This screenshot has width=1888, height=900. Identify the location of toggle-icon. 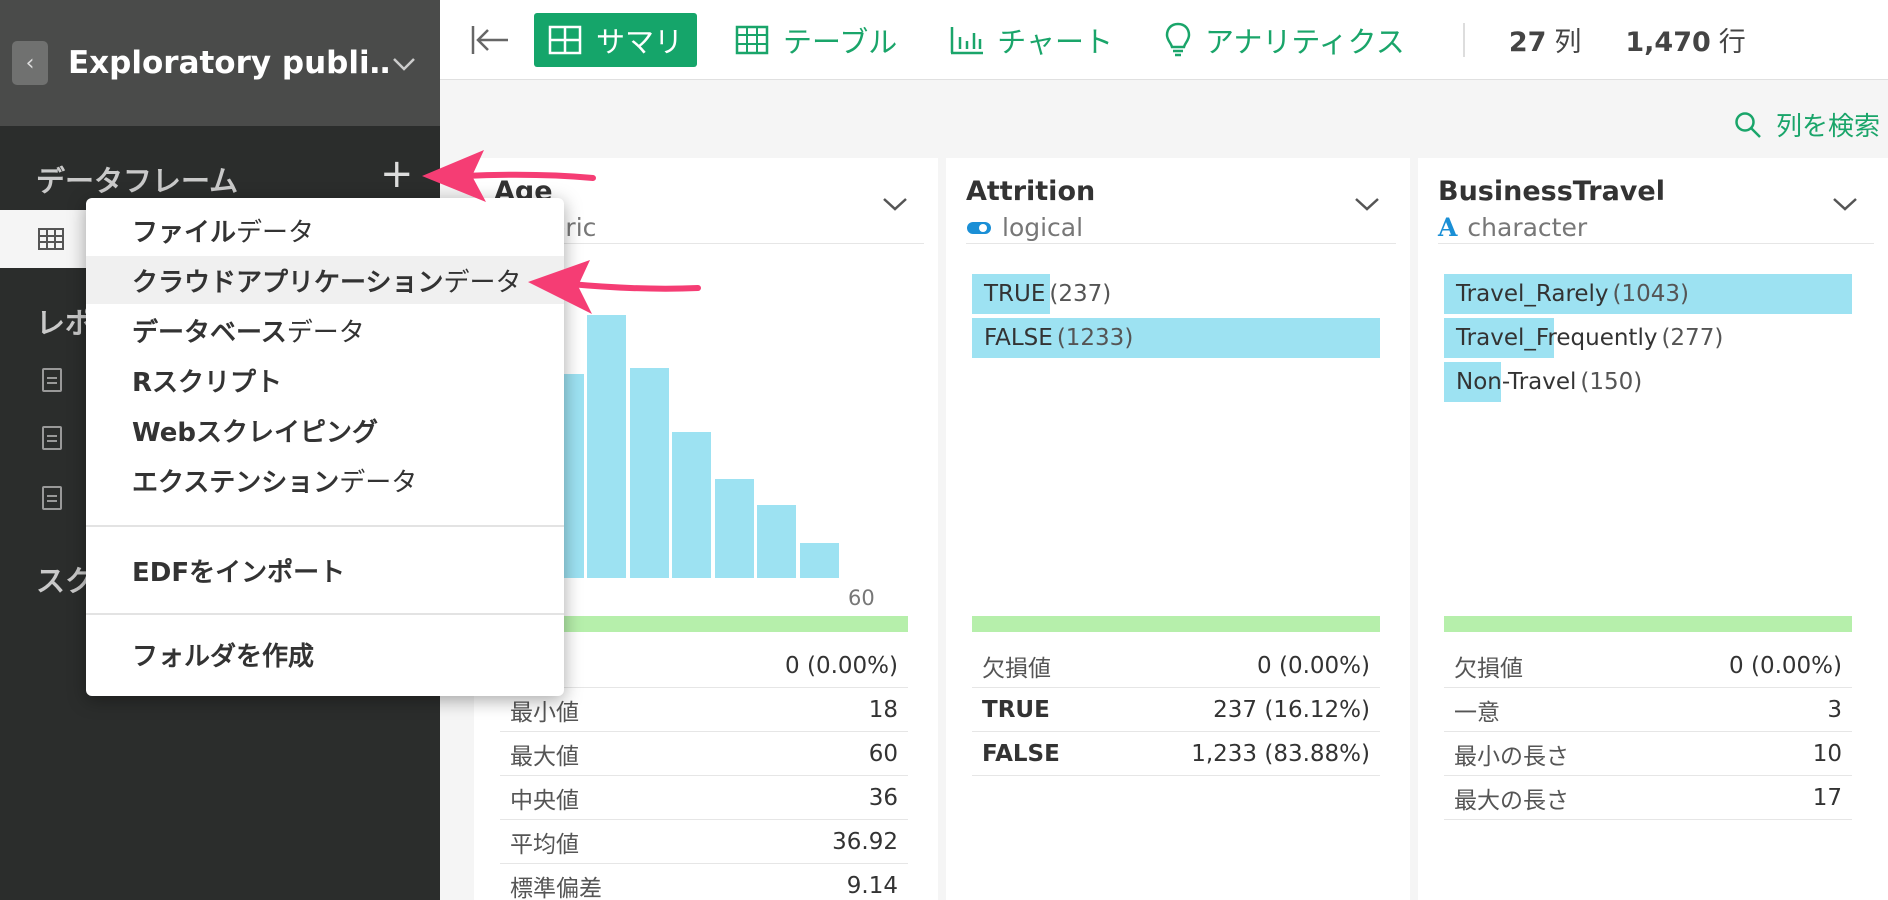
(979, 227).